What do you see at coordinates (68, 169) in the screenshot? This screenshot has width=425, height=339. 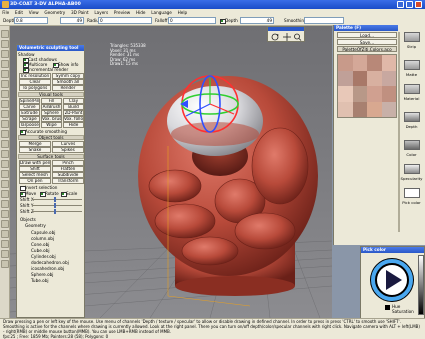 I see `flatten-button: Flatten` at bounding box center [68, 169].